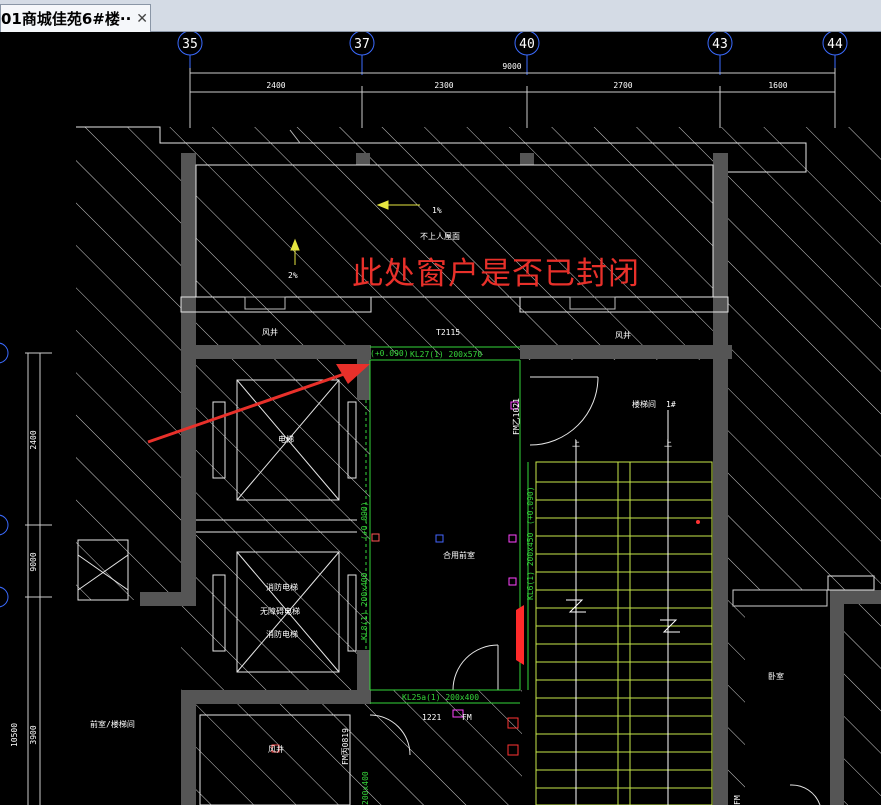 The image size is (881, 805). I want to click on document-tab: 01商城佳苑6#楼·· ✕, so click(75, 18).